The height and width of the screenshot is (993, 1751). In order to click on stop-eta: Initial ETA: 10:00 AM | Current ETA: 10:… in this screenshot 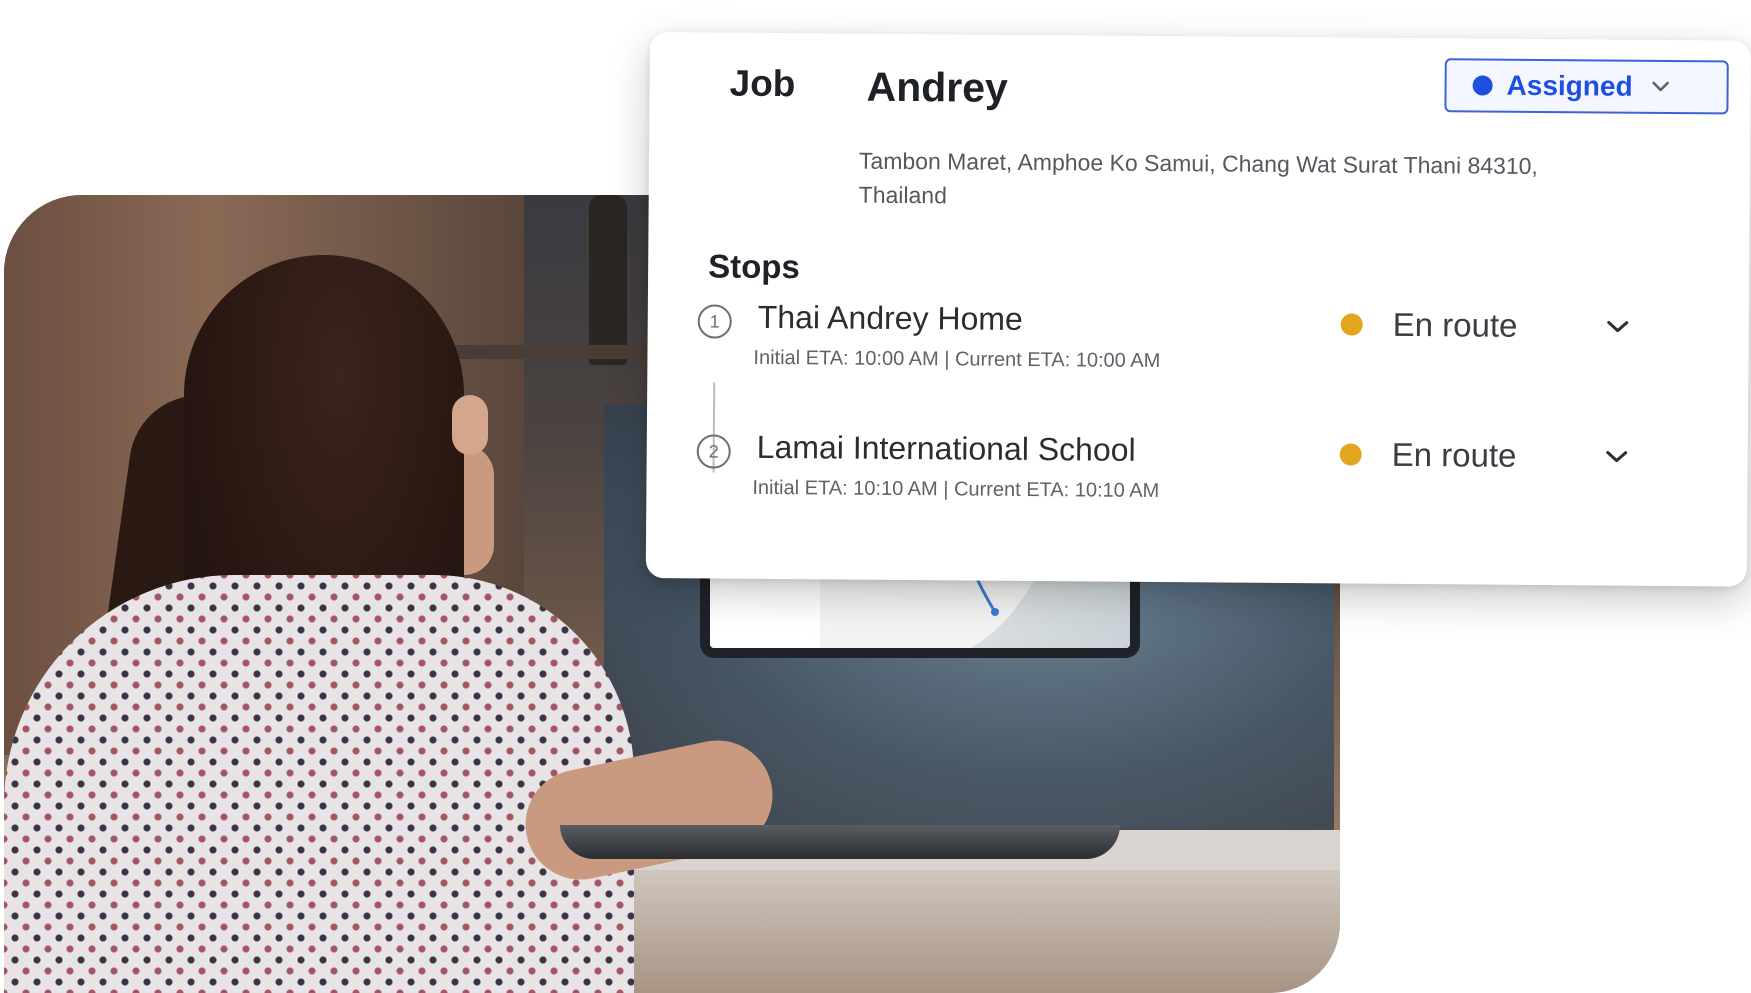, I will do `click(957, 359)`.